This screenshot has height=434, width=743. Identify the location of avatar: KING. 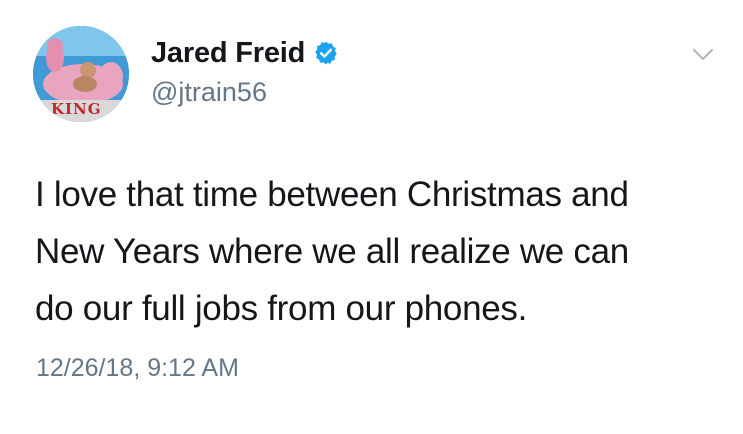
(81, 74).